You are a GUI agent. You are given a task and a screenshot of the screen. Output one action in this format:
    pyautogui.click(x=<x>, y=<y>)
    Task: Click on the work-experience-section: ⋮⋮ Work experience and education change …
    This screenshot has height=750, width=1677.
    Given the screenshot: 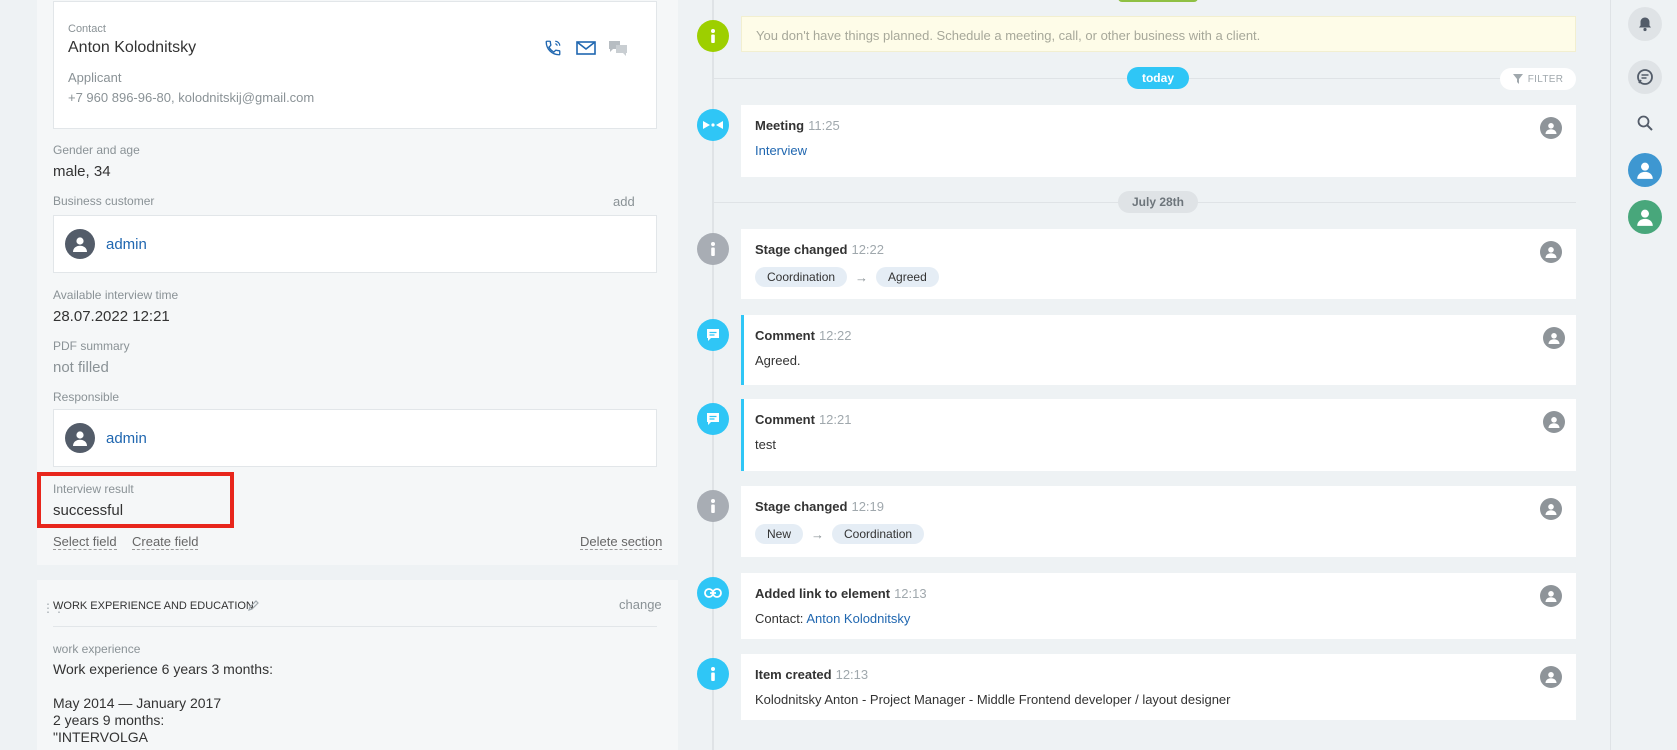 What is the action you would take?
    pyautogui.click(x=357, y=665)
    